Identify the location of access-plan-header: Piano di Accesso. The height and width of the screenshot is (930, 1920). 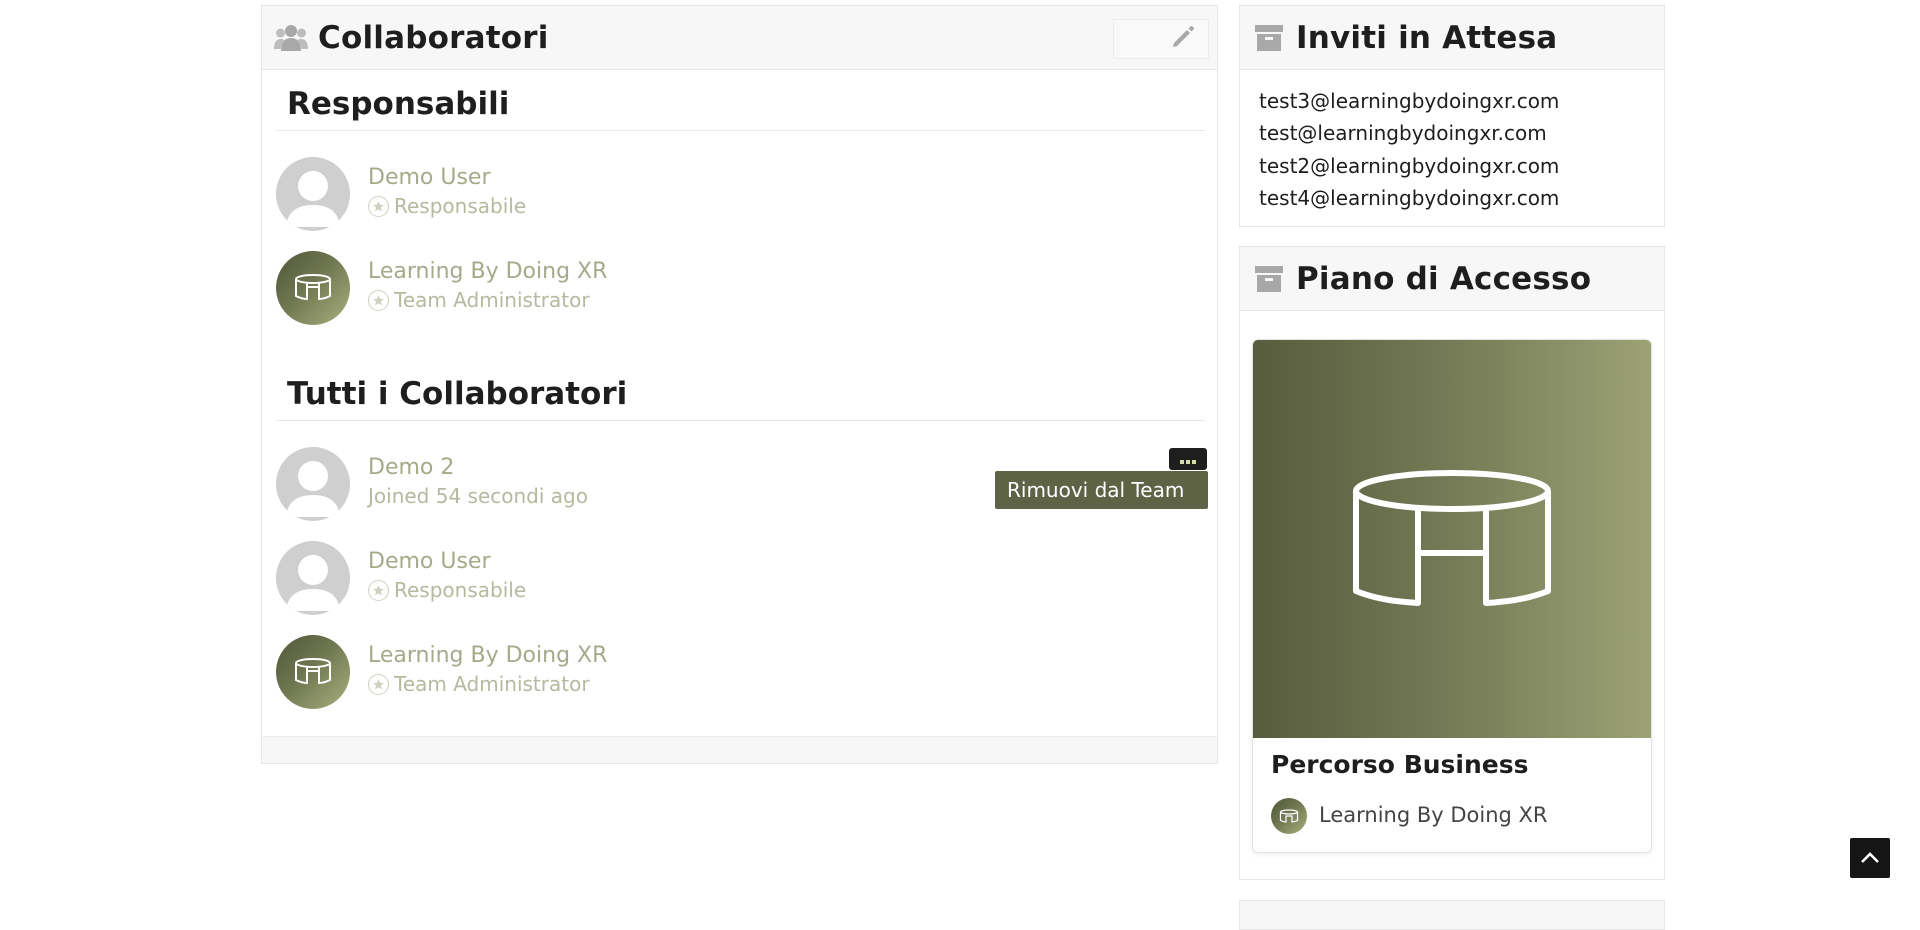
(1452, 279).